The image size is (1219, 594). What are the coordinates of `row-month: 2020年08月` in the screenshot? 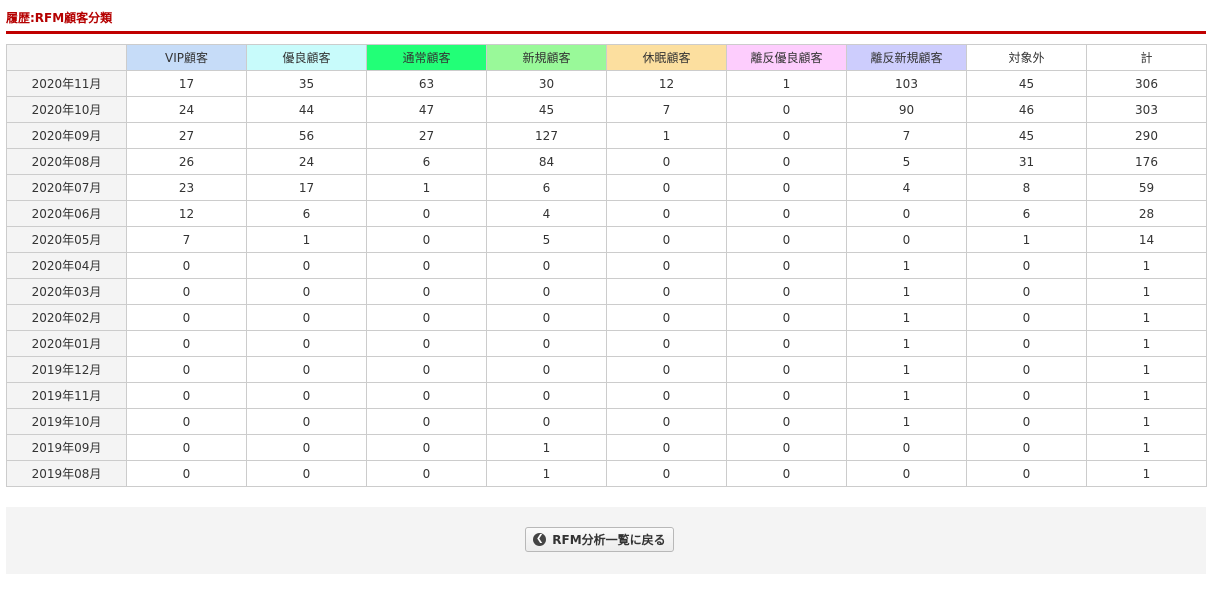 It's located at (66, 161).